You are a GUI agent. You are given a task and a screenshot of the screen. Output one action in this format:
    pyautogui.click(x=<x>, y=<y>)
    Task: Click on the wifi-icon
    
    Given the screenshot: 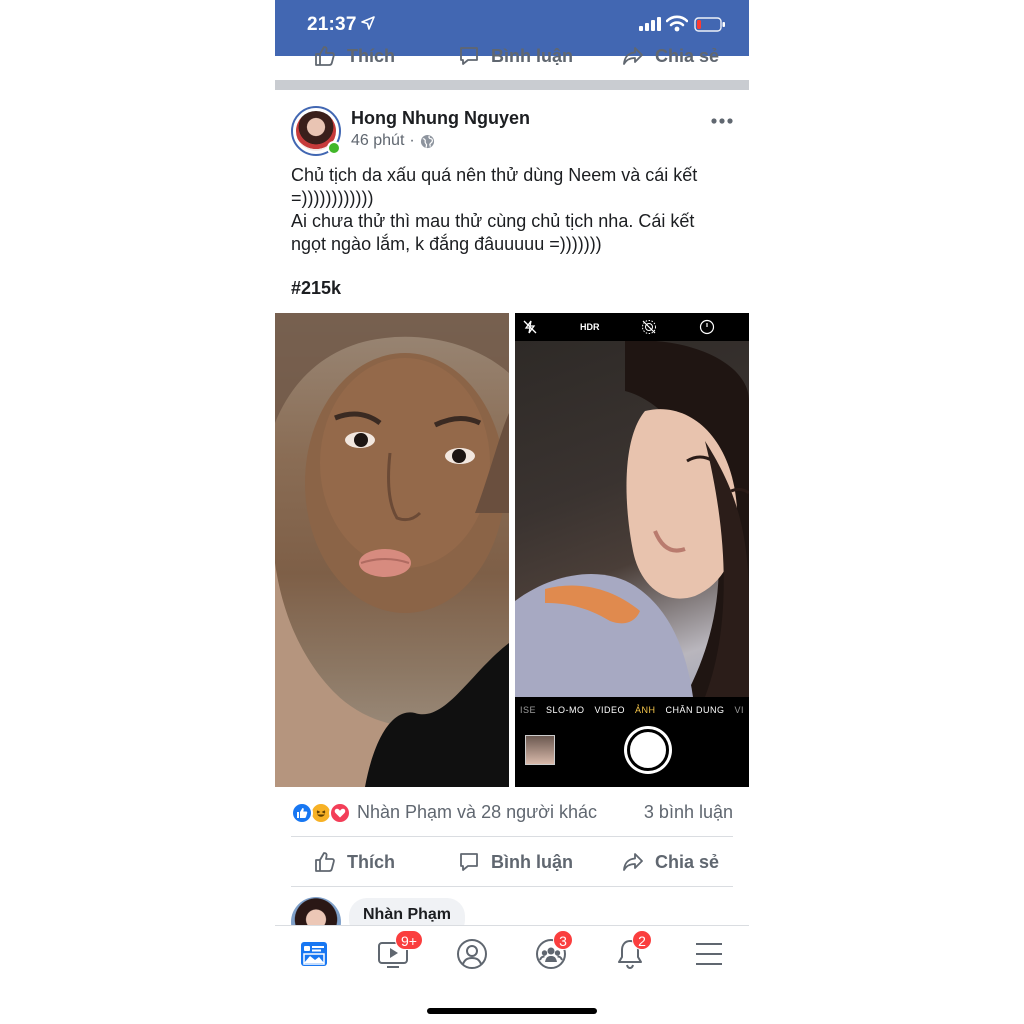 What is the action you would take?
    pyautogui.click(x=677, y=23)
    